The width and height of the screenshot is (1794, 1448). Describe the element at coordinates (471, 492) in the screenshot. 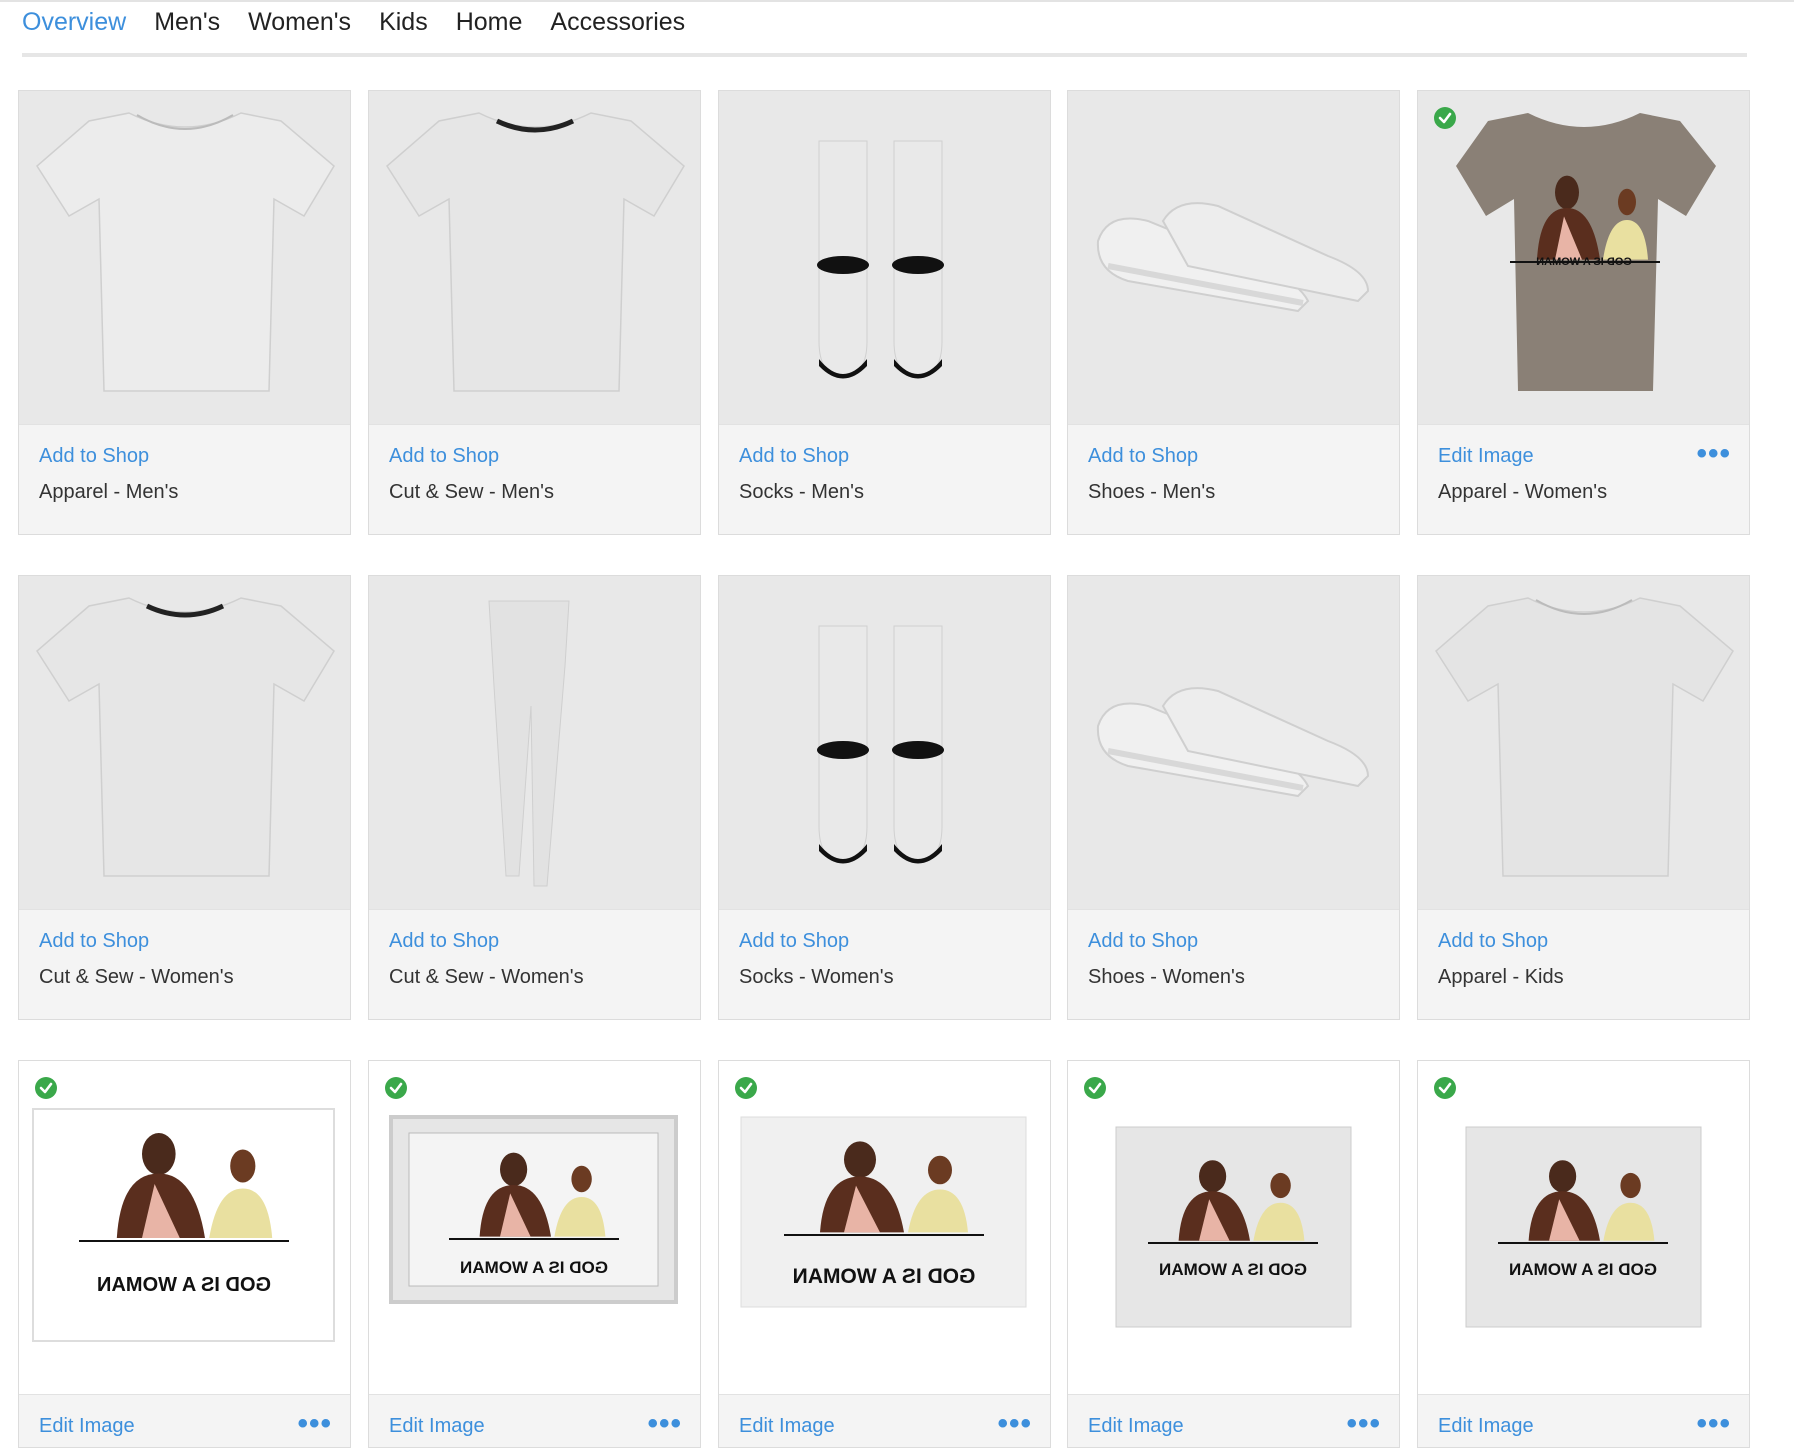

I see `product-label: Cut & Sew - Men's` at that location.